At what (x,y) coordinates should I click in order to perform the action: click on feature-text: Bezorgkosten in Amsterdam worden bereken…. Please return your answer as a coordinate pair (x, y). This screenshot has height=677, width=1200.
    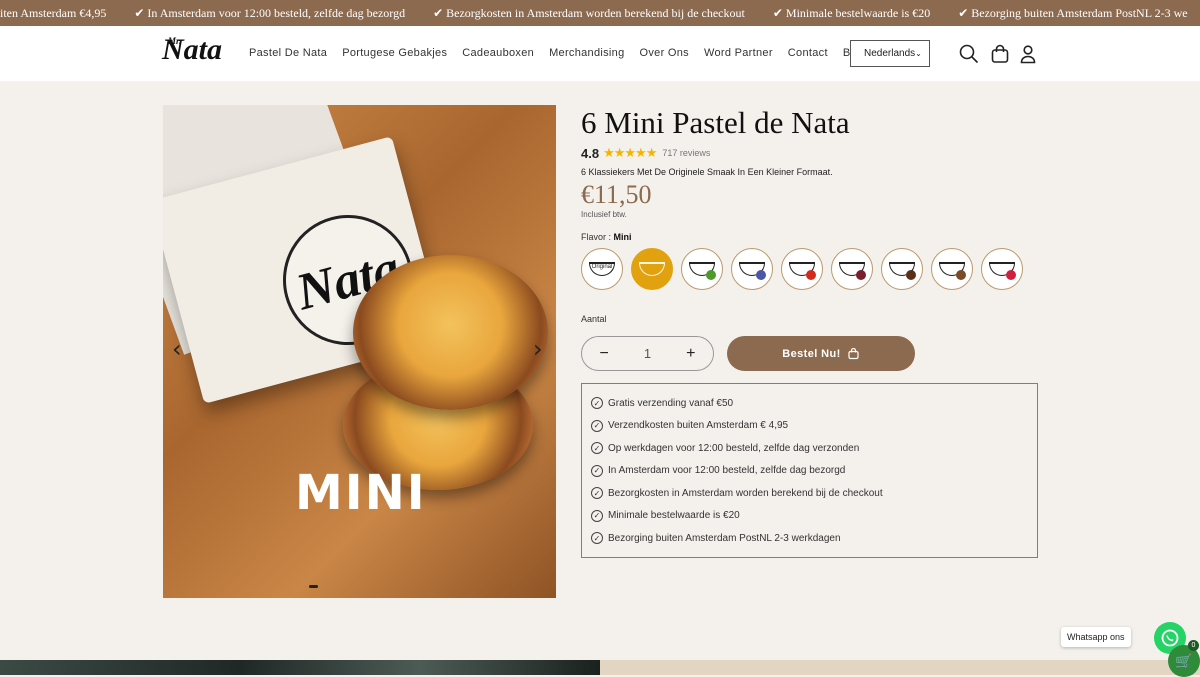
    Looking at the image, I should click on (745, 493).